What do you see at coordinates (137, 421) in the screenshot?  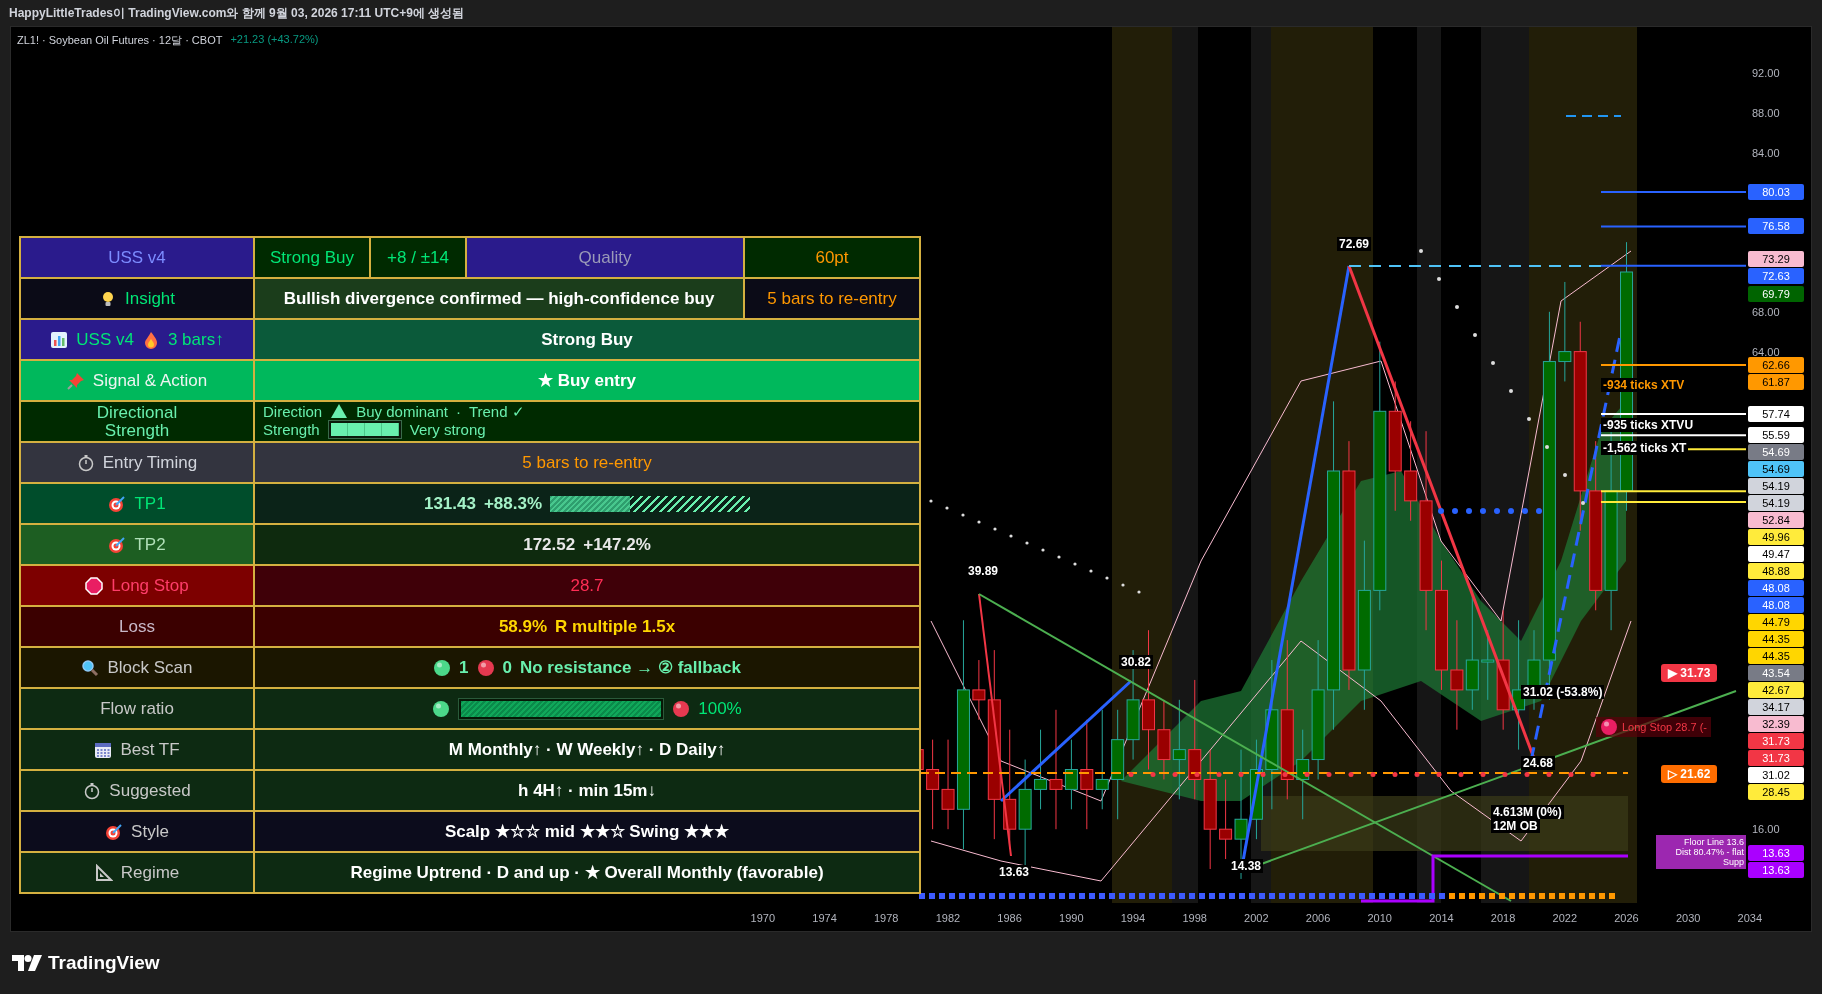 I see `label-text: Directional Strength` at bounding box center [137, 421].